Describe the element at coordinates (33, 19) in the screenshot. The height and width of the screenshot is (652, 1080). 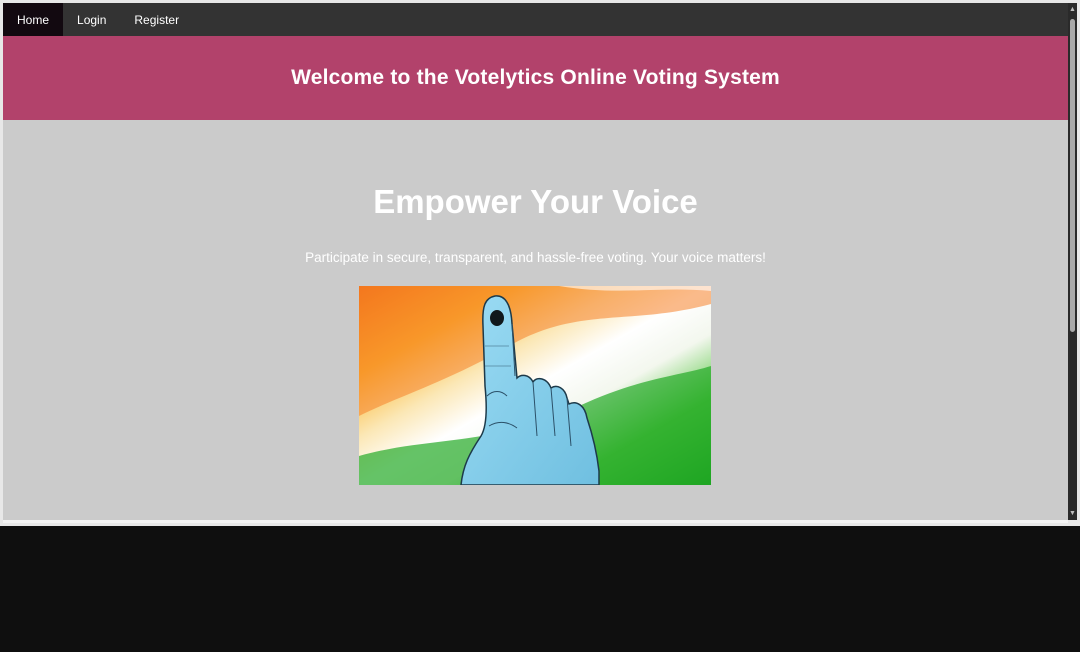
I see `nav-home-link: Home` at that location.